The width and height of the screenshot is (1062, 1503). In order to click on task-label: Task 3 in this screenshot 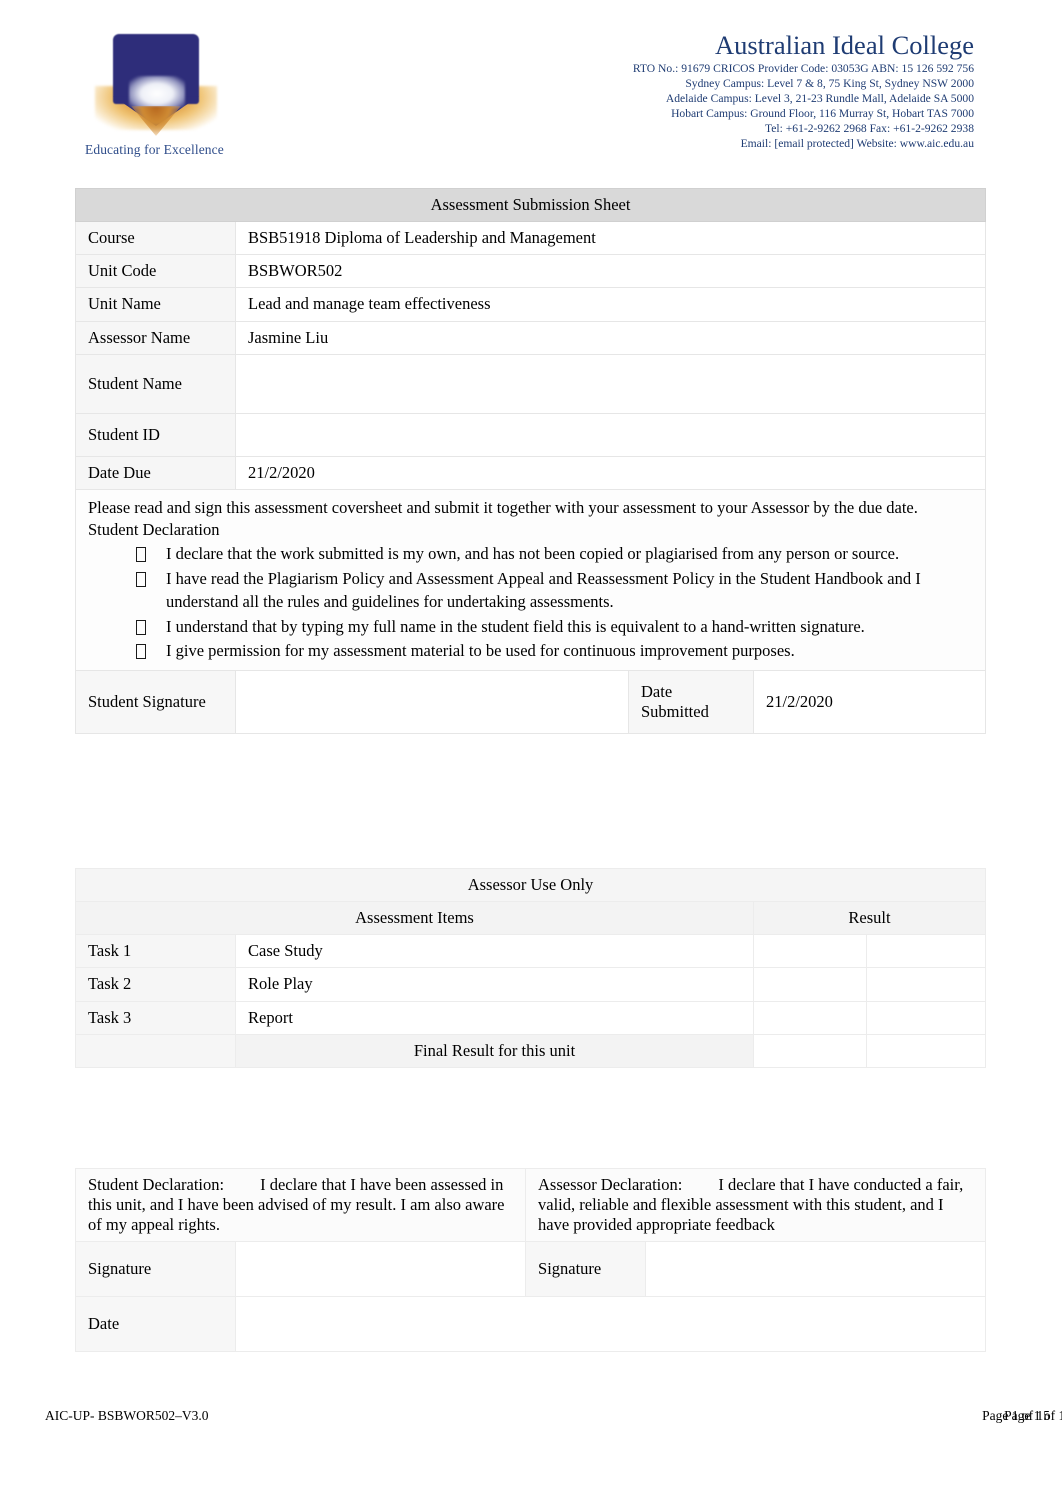, I will do `click(155, 1017)`.